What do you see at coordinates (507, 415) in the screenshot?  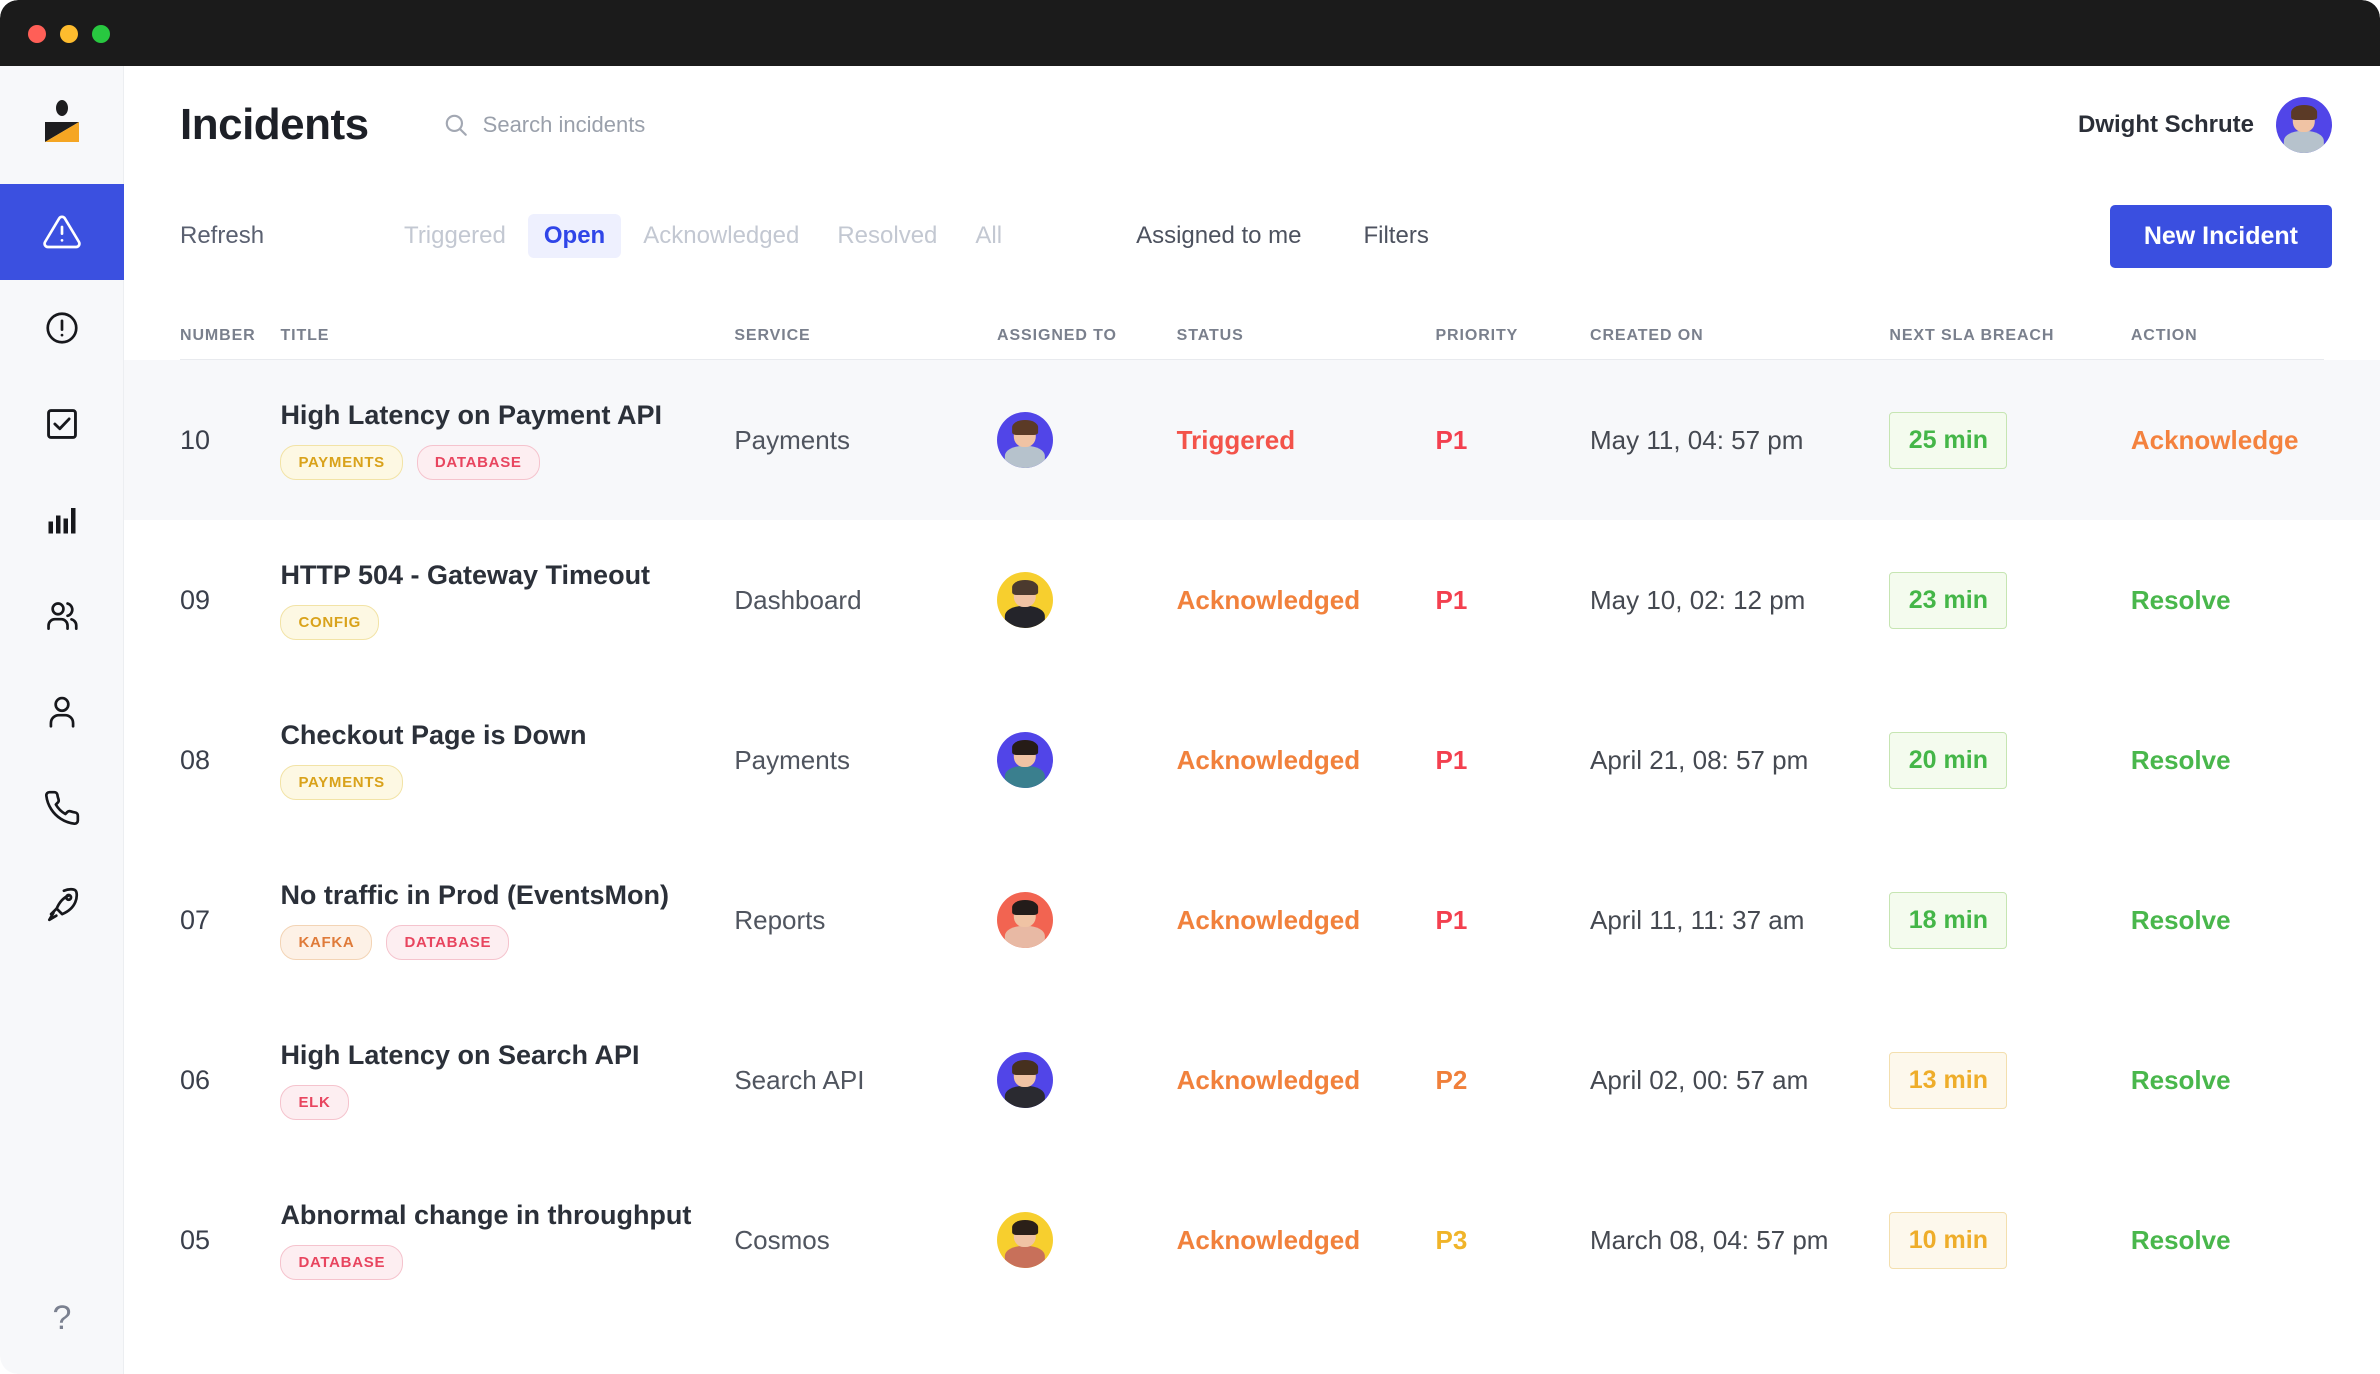 I see `incident-title: High Latency on Payment API` at bounding box center [507, 415].